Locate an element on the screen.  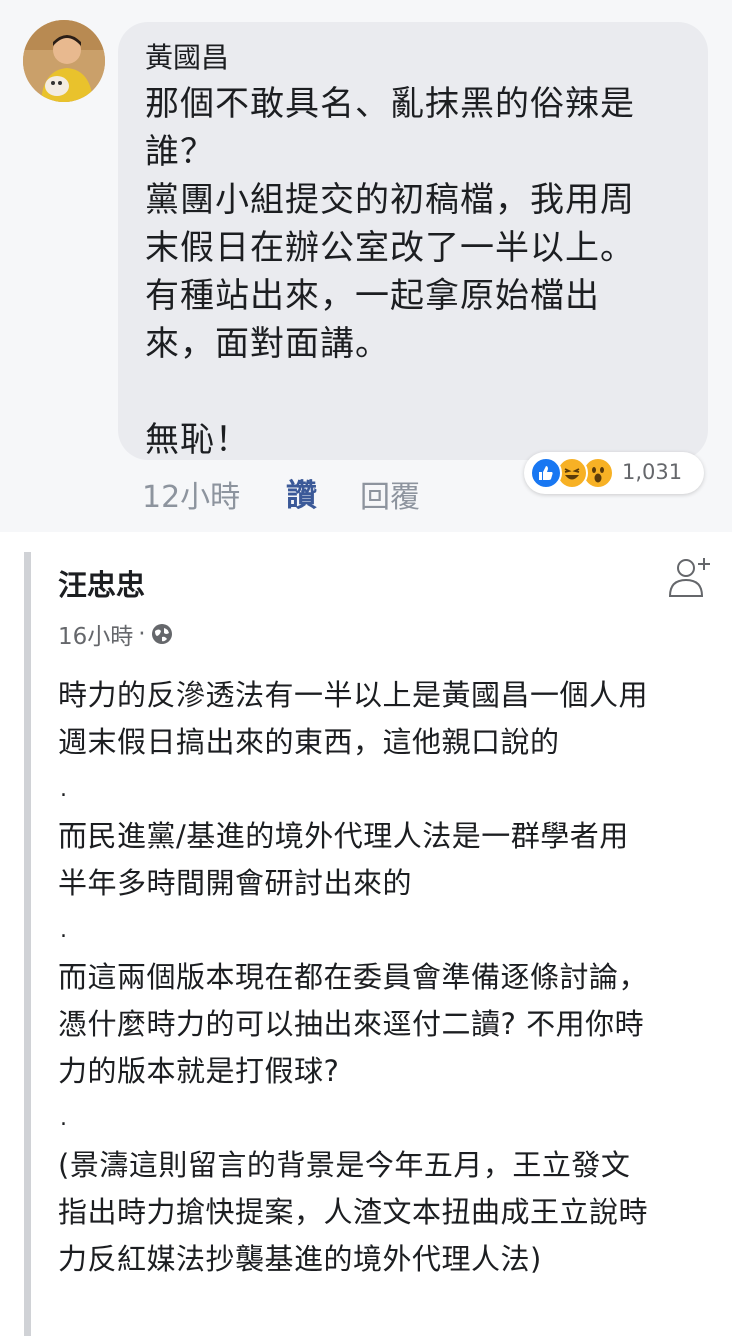
post-line: (景濤這則留言的背景是今年五月，王立發文 is located at coordinates (344, 1165).